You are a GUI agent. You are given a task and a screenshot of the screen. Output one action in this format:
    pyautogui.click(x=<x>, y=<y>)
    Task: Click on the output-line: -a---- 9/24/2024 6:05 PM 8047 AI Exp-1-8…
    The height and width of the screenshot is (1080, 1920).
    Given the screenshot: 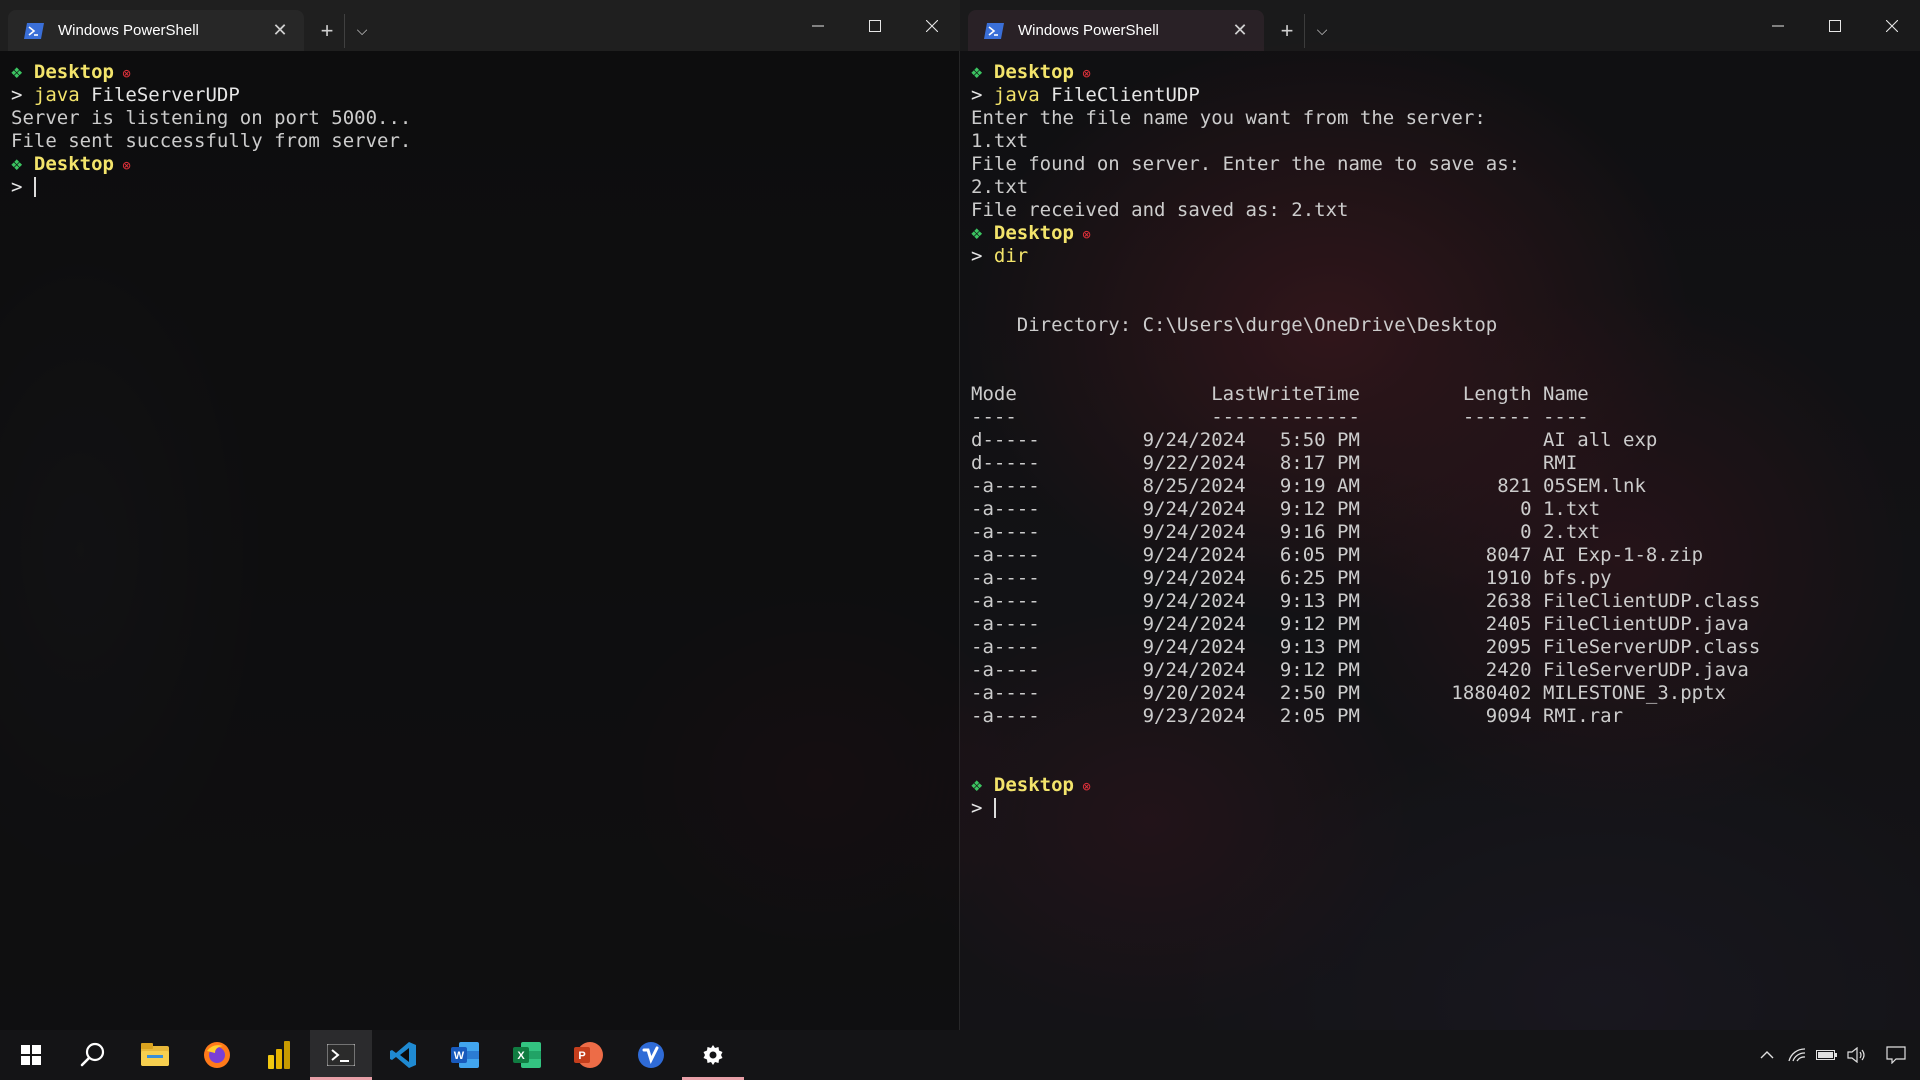 What is the action you would take?
    pyautogui.click(x=1337, y=555)
    